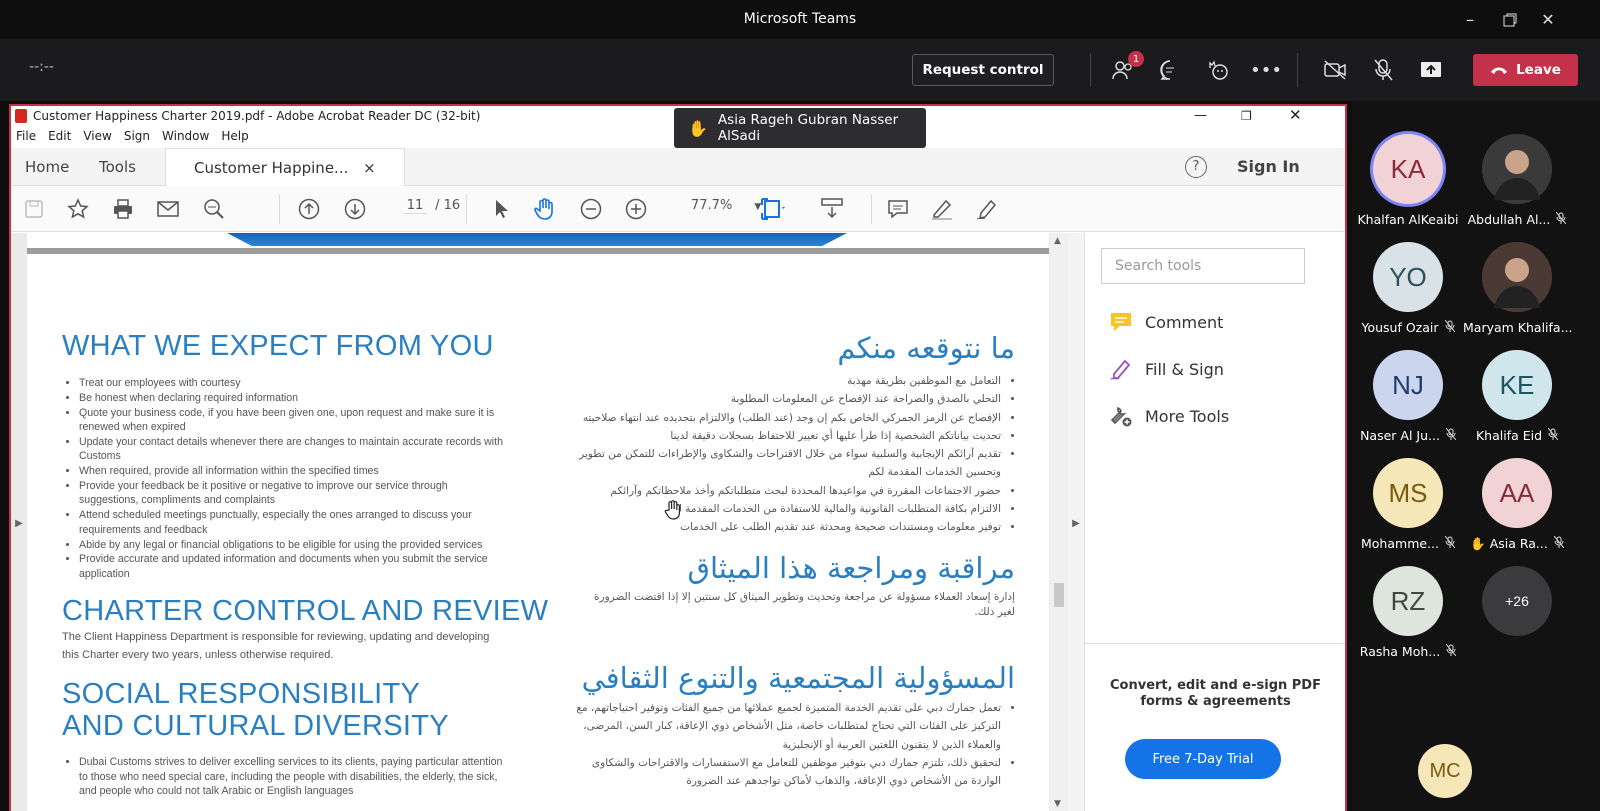  What do you see at coordinates (1184, 369) in the screenshot?
I see `tool-fill-sign-label: Fill & Sign` at bounding box center [1184, 369].